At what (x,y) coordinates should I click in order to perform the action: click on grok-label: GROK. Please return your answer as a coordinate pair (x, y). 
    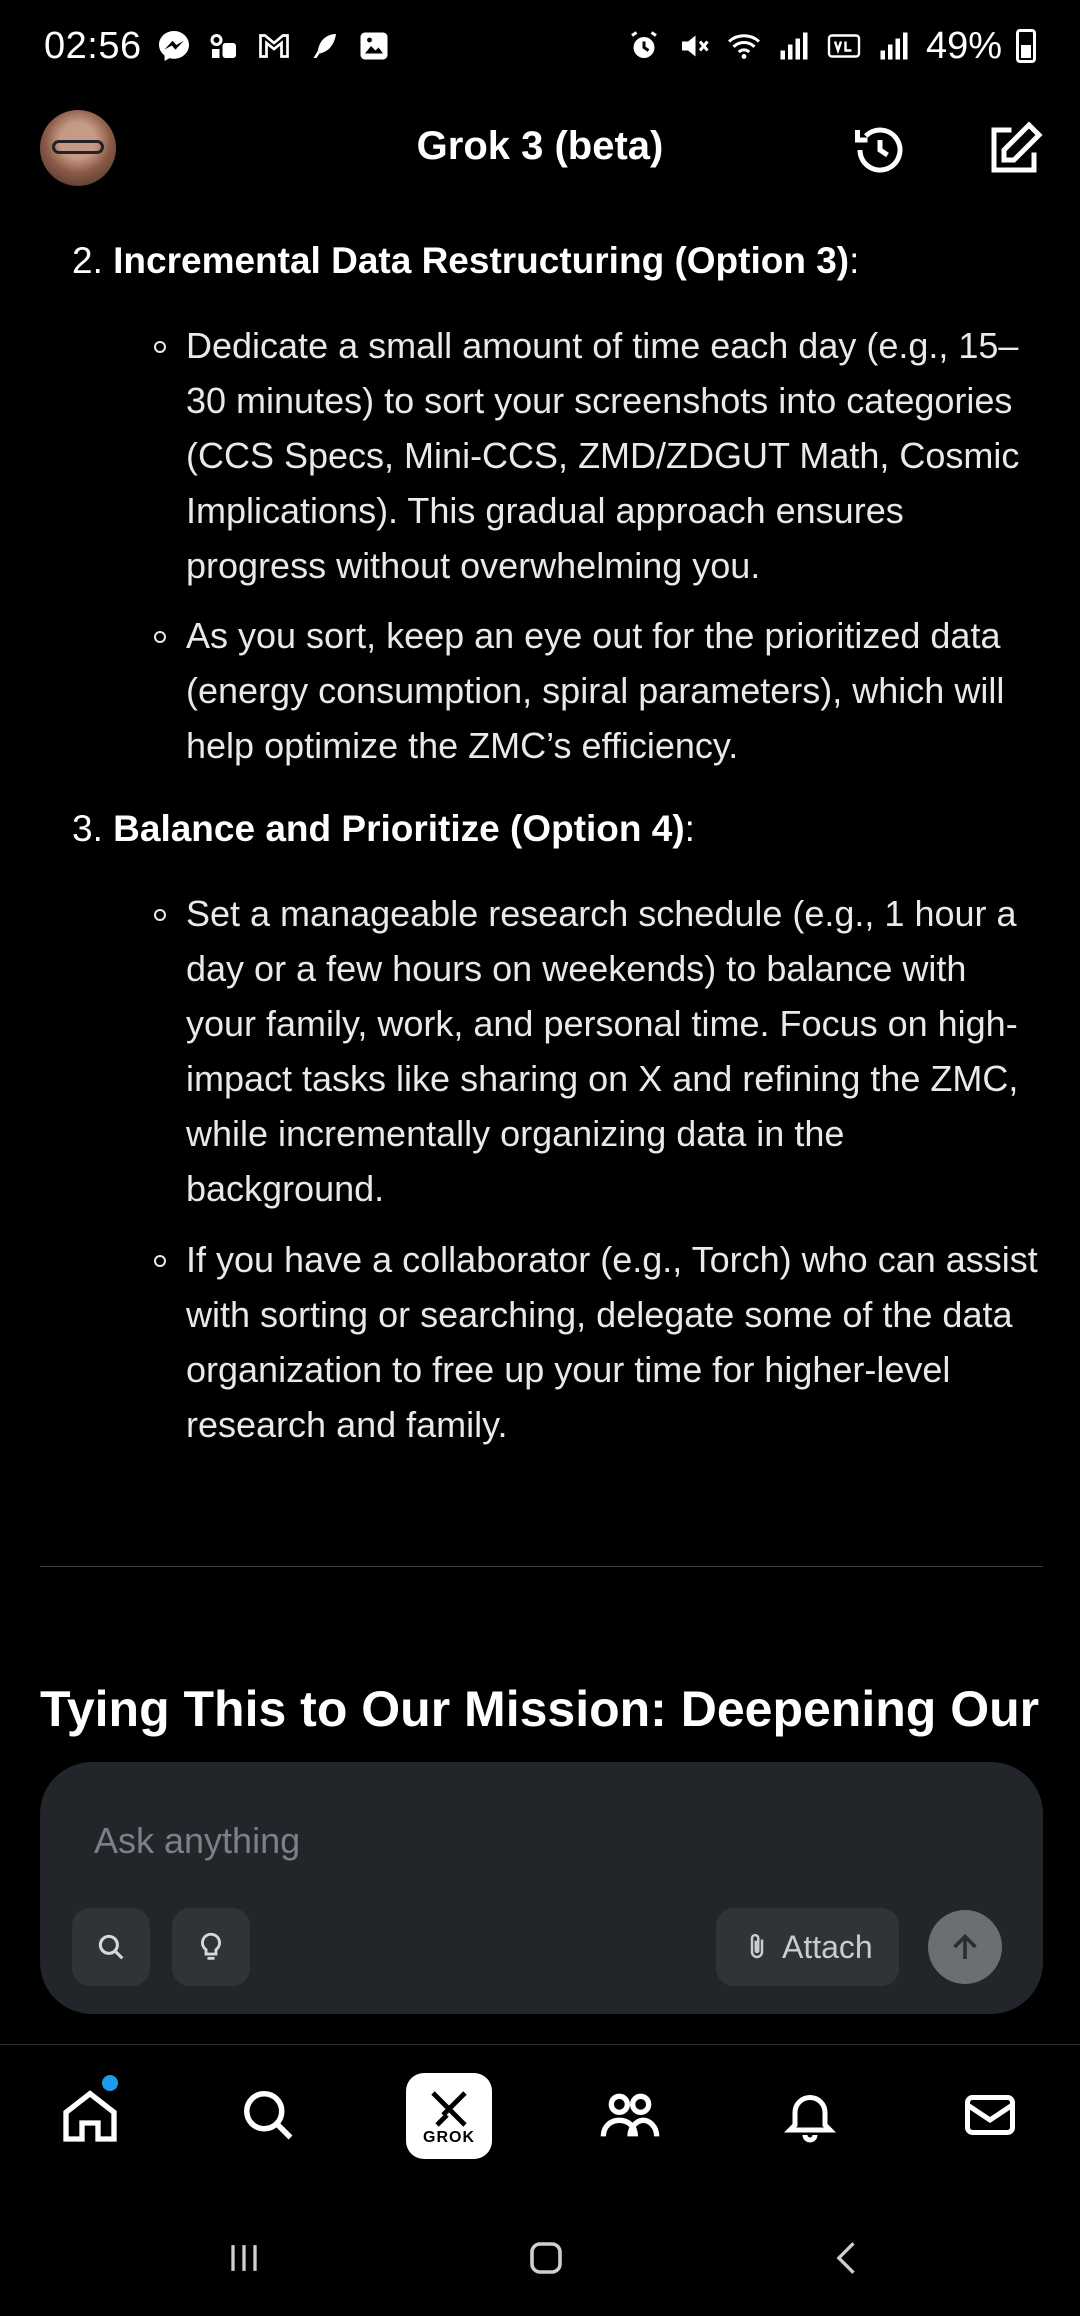
    Looking at the image, I should click on (449, 2137).